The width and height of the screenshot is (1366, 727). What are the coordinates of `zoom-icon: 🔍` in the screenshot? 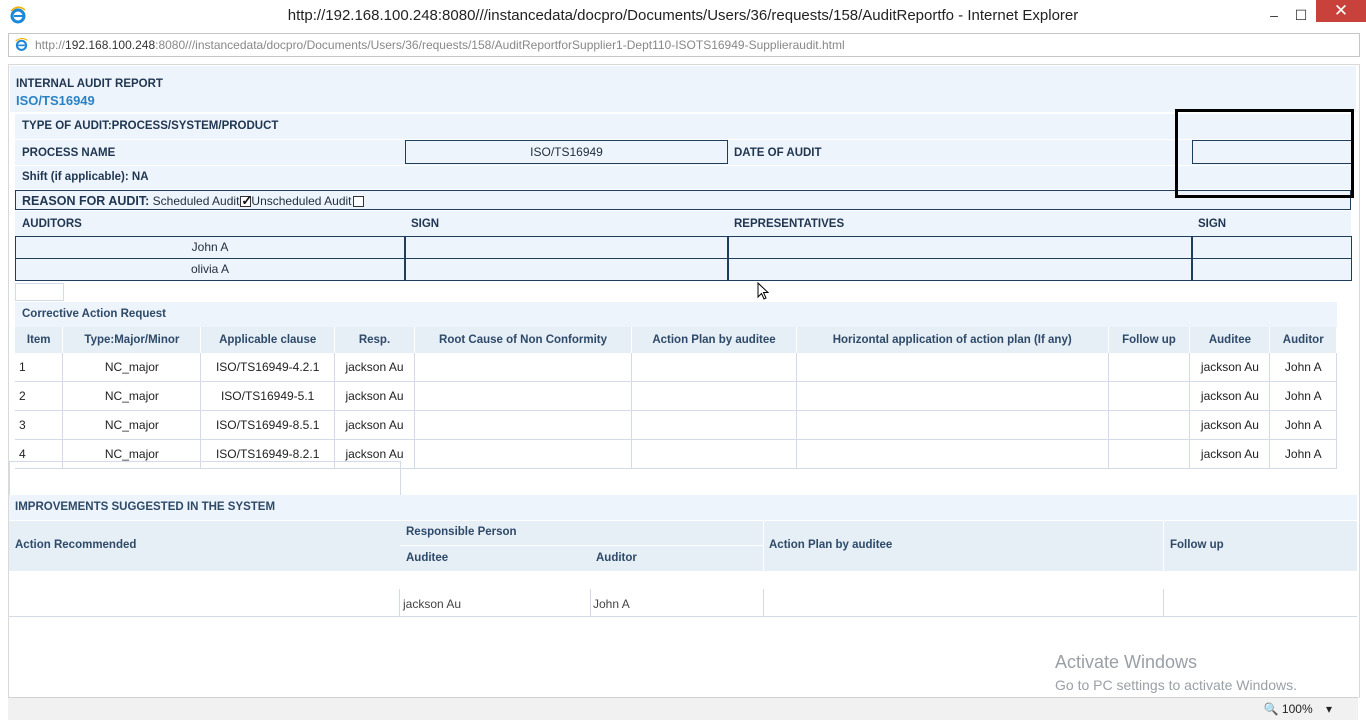 It's located at (1271, 709).